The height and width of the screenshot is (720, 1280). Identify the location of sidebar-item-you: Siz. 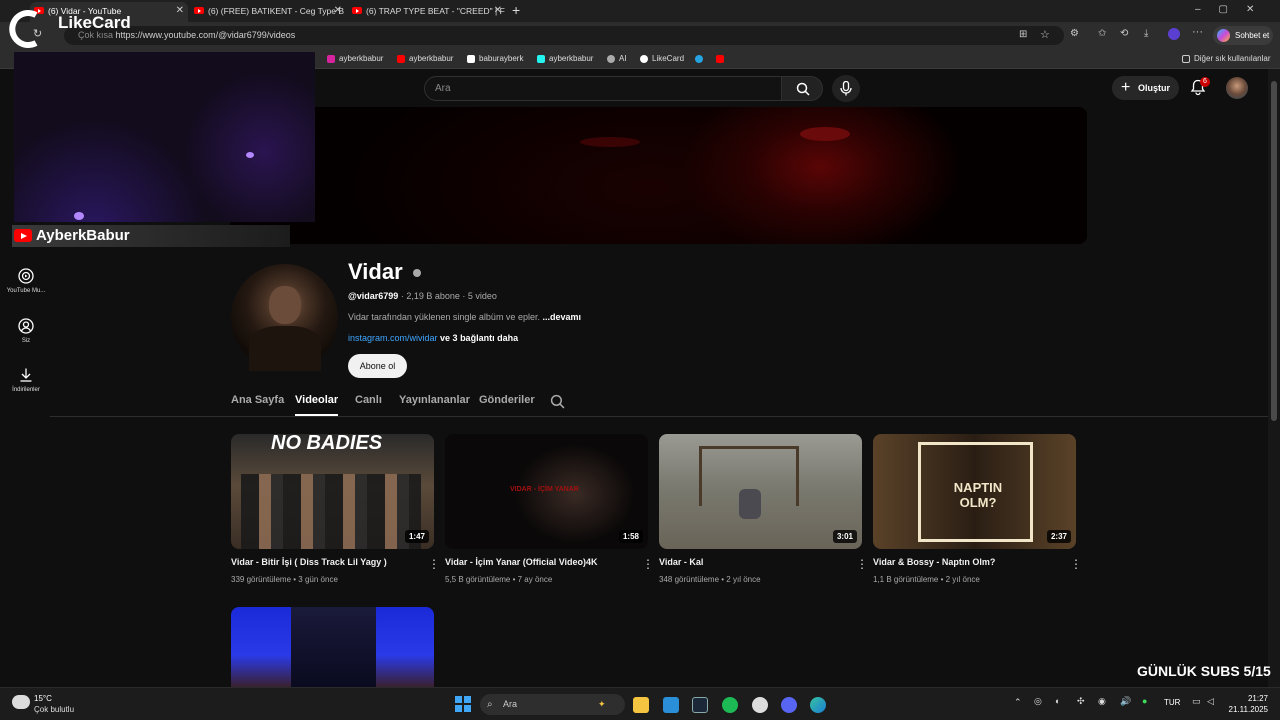
(26, 331).